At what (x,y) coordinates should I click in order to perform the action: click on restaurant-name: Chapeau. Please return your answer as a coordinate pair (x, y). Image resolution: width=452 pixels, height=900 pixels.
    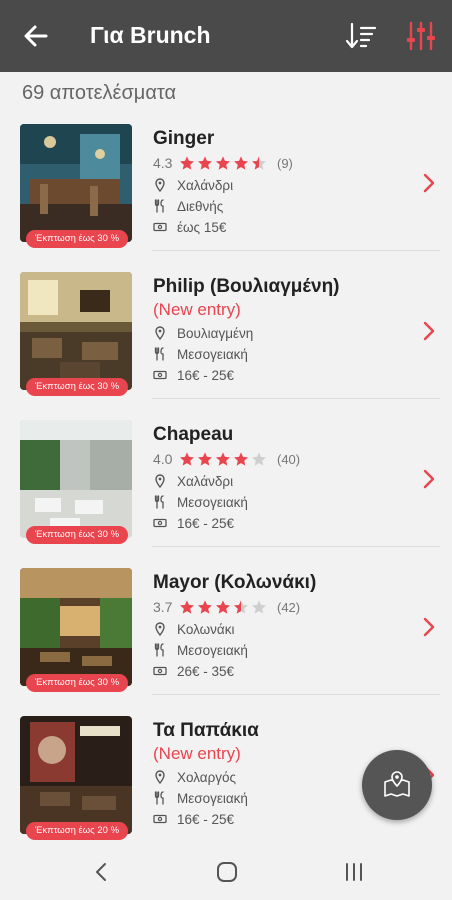
    Looking at the image, I should click on (193, 434).